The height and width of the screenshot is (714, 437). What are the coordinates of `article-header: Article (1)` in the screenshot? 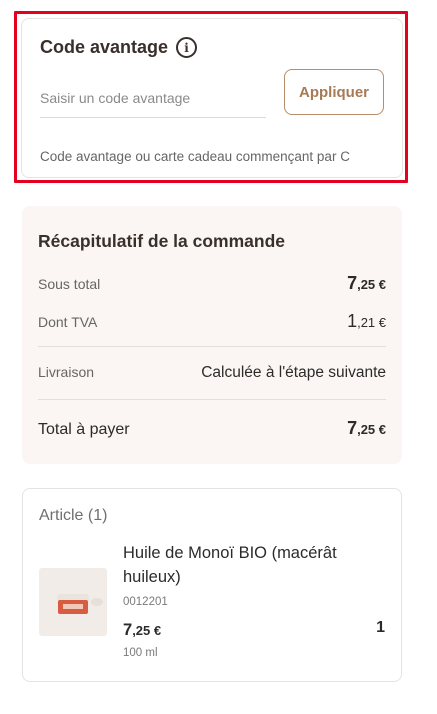 It's located at (73, 515).